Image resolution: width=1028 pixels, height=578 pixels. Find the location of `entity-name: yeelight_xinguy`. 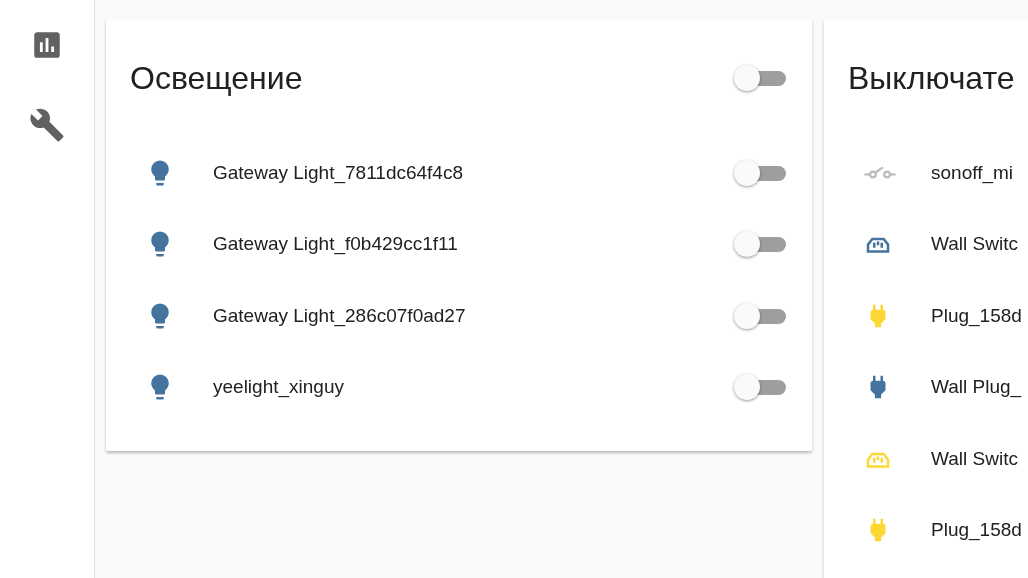

entity-name: yeelight_xinguy is located at coordinates (278, 387).